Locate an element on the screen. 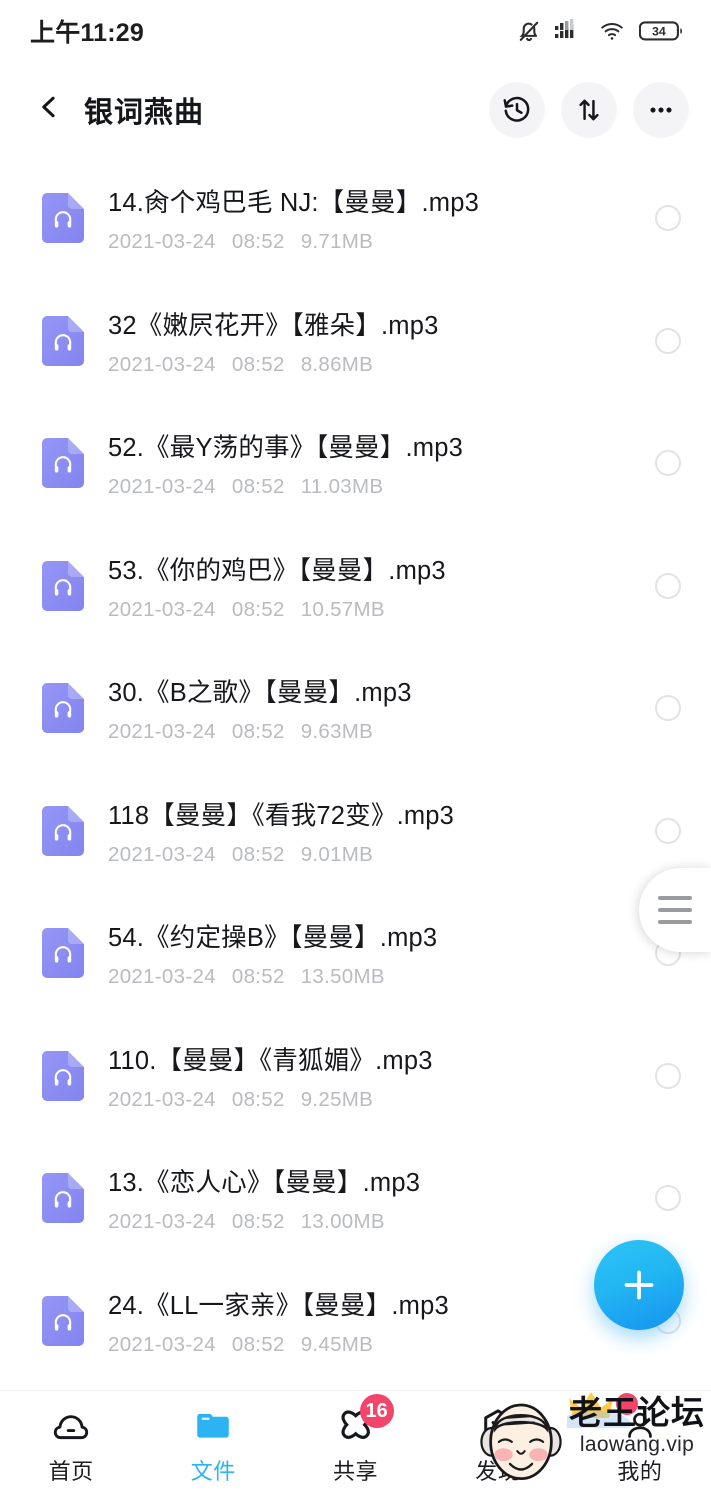 Image resolution: width=711 pixels, height=1500 pixels. file-meta: 2021-03-24 08:52 13.50MB is located at coordinates (372, 977).